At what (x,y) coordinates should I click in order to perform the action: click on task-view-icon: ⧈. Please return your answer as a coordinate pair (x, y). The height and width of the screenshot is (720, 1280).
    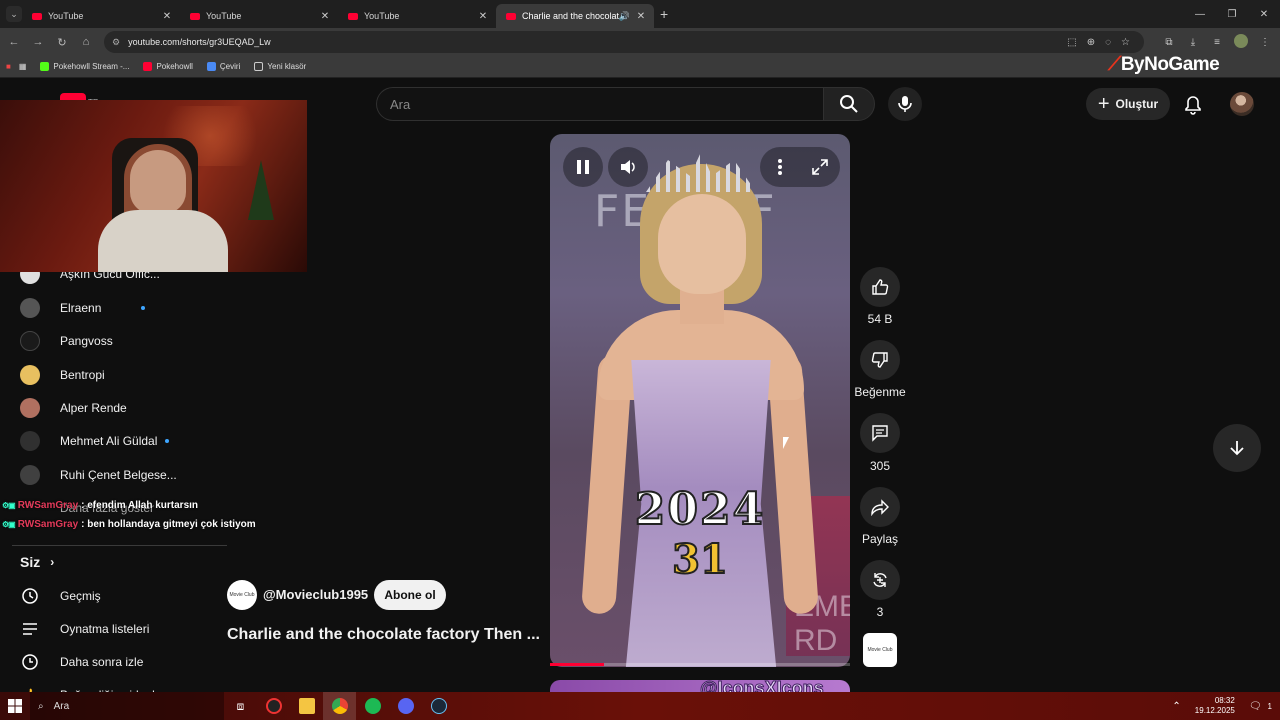
    Looking at the image, I should click on (240, 706).